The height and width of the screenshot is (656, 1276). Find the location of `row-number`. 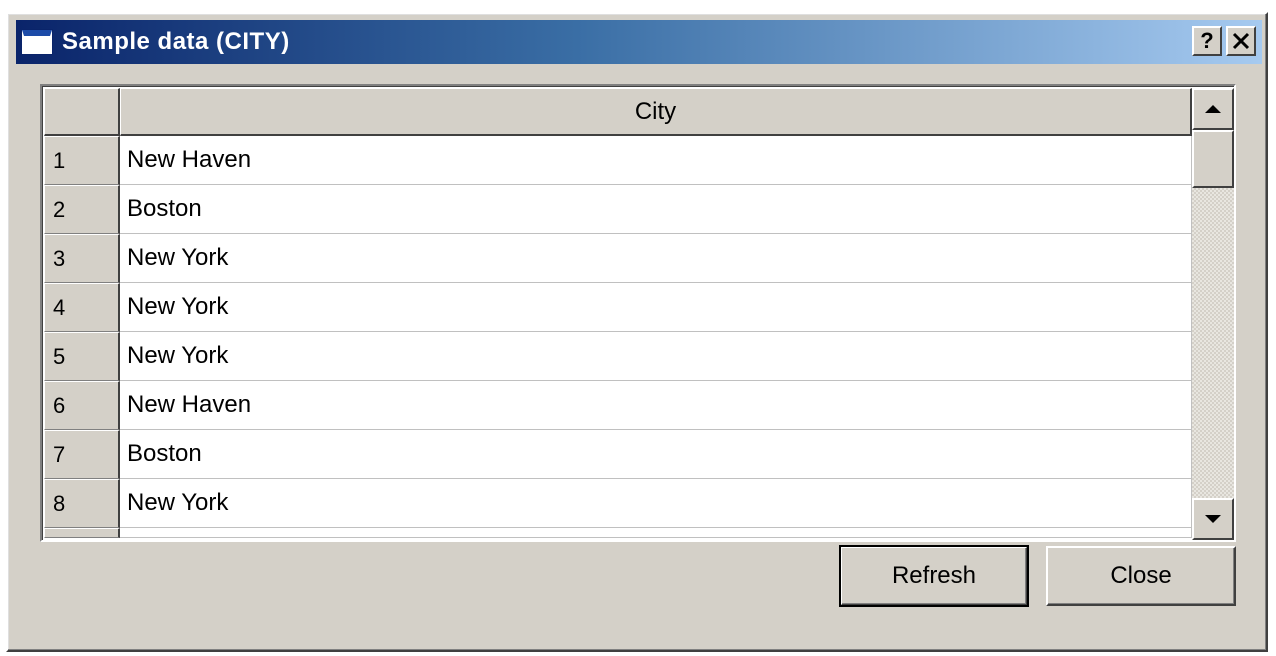

row-number is located at coordinates (82, 533).